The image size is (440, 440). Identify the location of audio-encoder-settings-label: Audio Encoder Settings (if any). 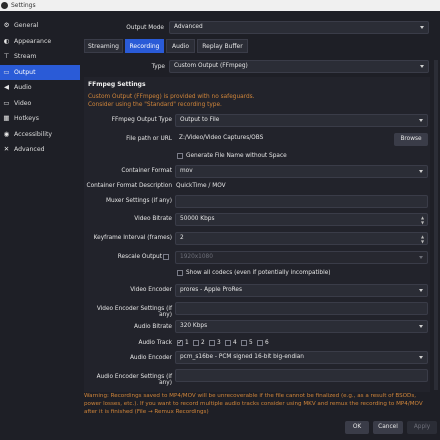
(134, 380).